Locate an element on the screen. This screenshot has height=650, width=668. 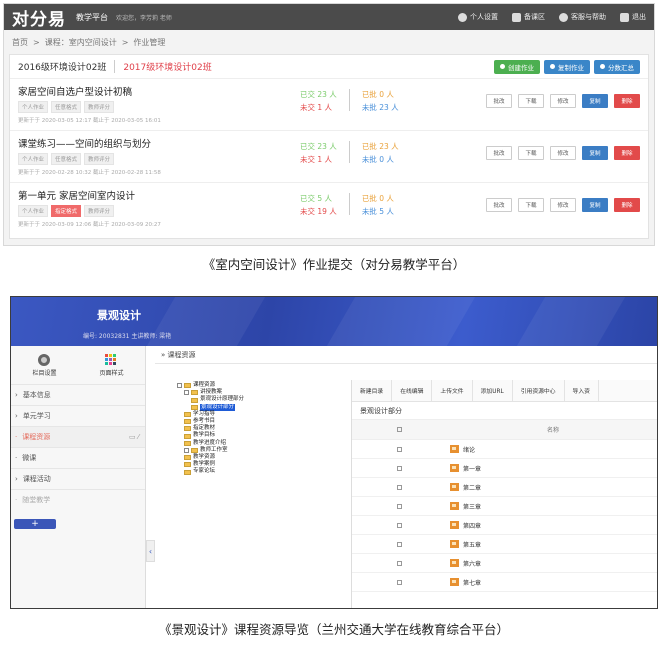
submission-stats: 已交 23 人未交 1 人 已批 23 人未批 0 人 is located at coordinates (349, 153).